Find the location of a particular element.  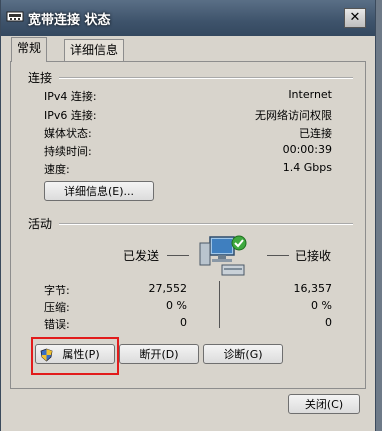

close-button: 关闭(C) is located at coordinates (324, 404).